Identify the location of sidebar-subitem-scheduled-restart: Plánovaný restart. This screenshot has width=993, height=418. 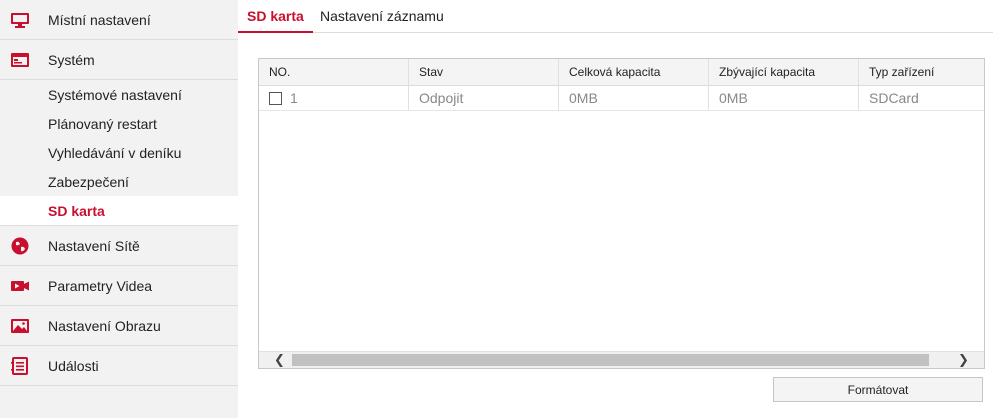
(119, 123).